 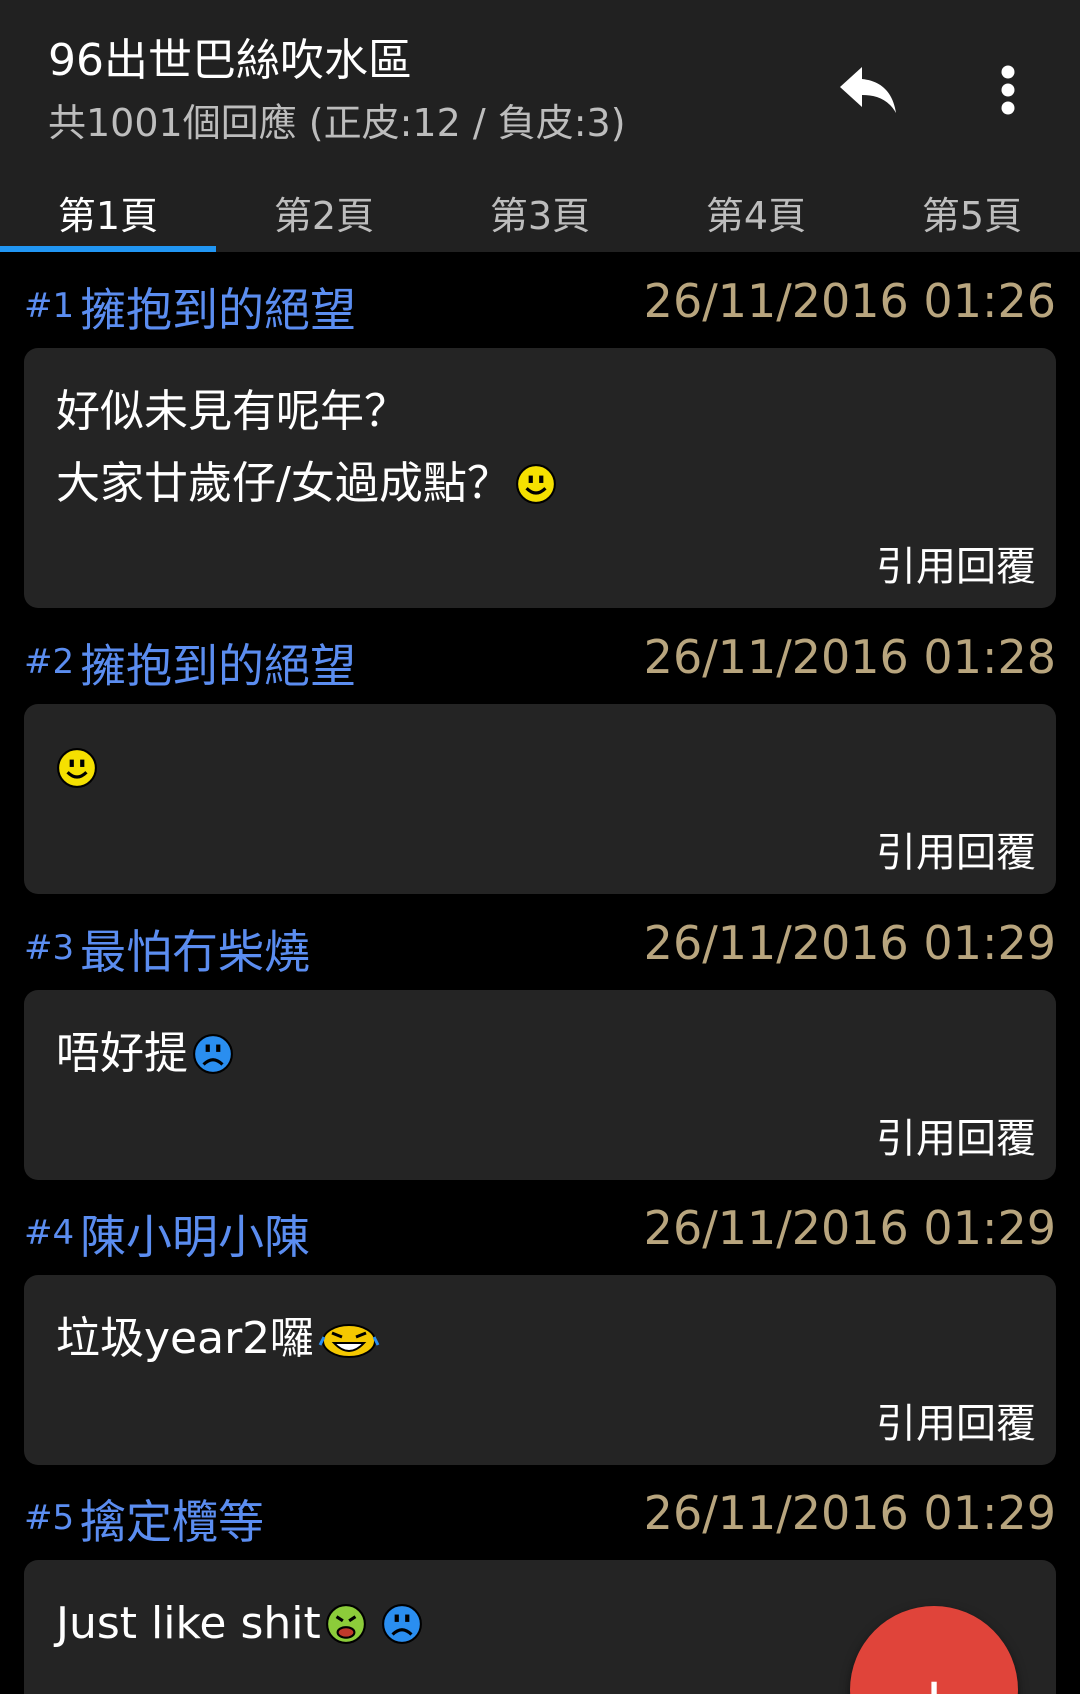 I want to click on post-number: #4, so click(x=49, y=1233).